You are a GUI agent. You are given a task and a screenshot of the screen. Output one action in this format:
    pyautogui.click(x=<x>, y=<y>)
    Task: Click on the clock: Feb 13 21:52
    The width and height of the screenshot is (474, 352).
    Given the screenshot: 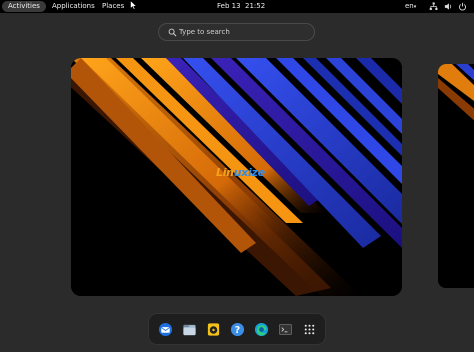 What is the action you would take?
    pyautogui.click(x=241, y=6)
    